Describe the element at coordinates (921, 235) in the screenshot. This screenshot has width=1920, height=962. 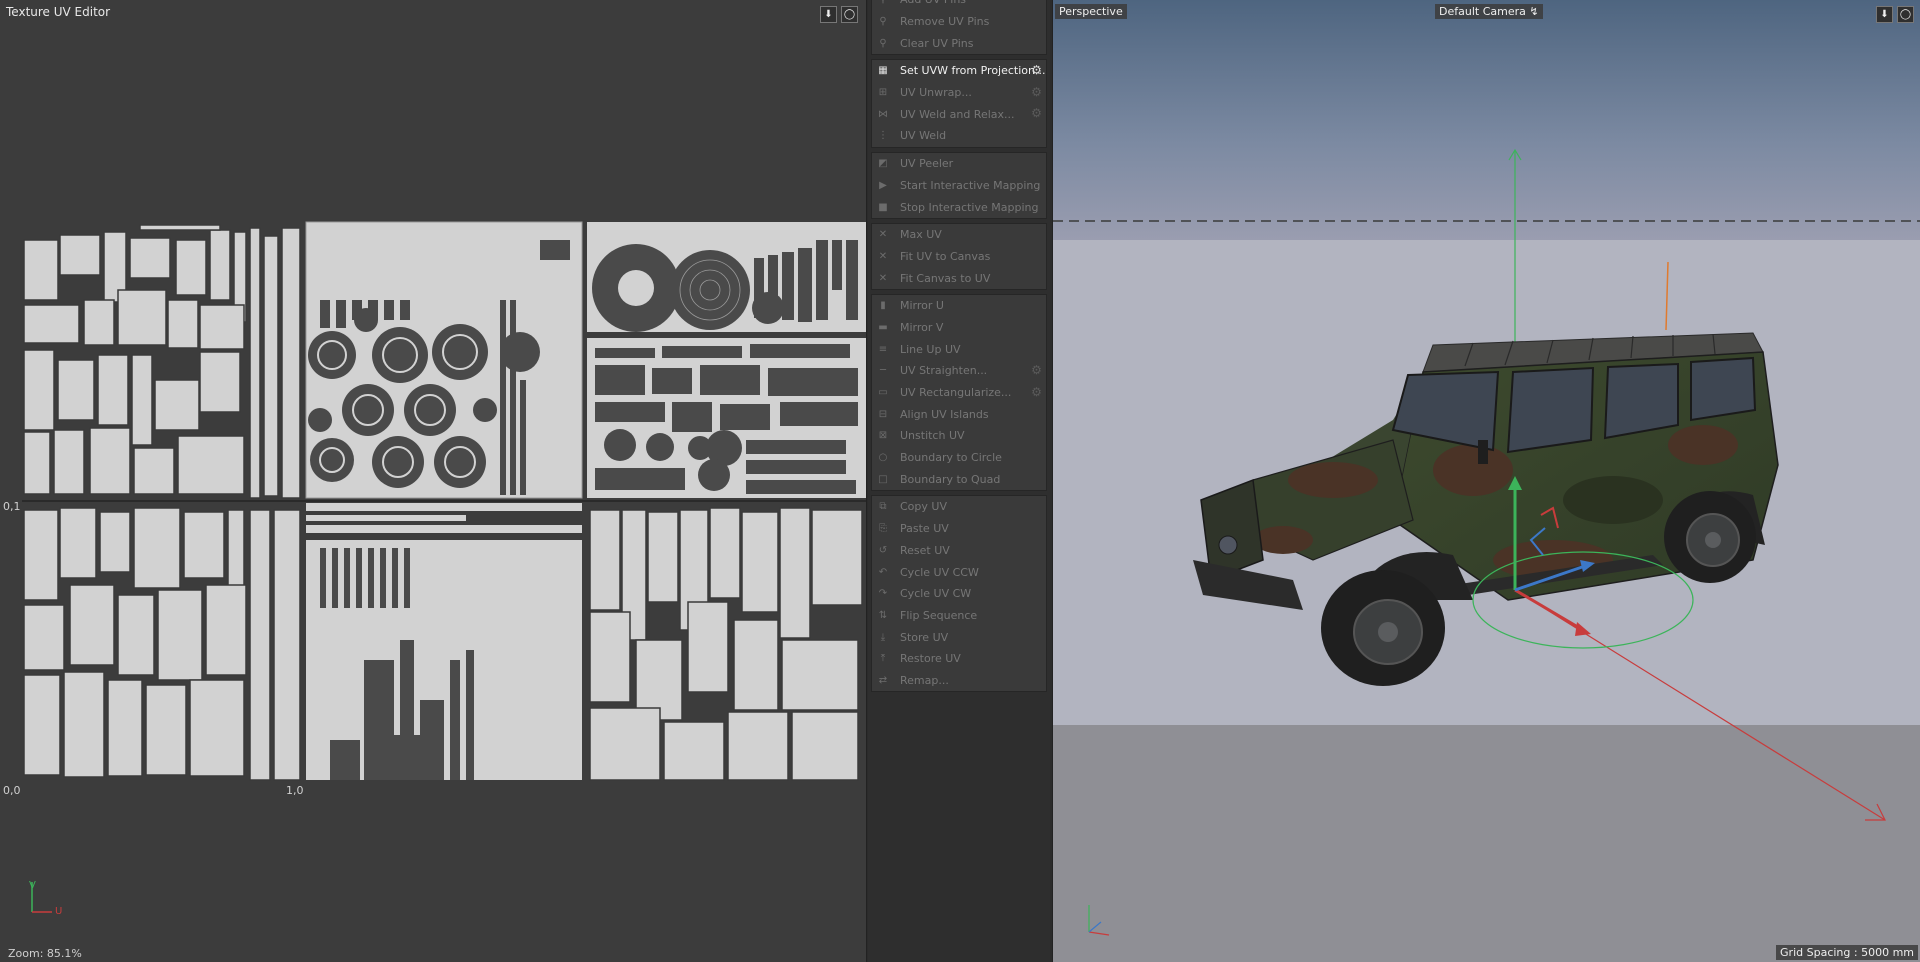
I see `menu-item-label: Max UV` at that location.